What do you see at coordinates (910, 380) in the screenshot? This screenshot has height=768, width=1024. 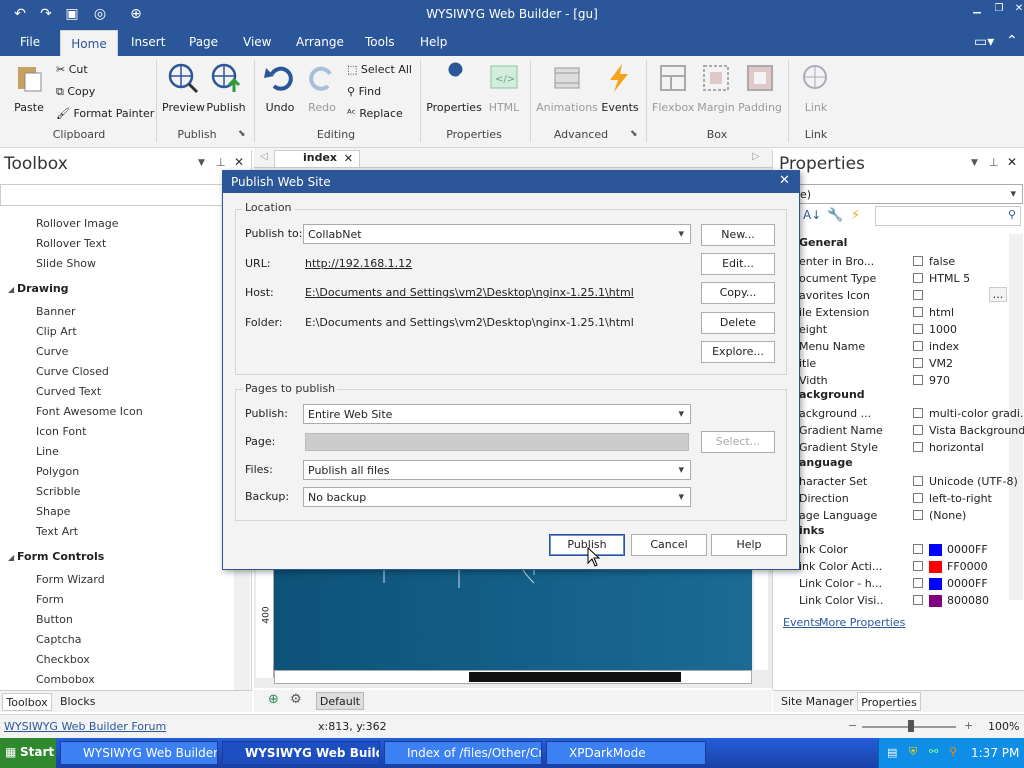 I see `property-row: Vidth 970` at bounding box center [910, 380].